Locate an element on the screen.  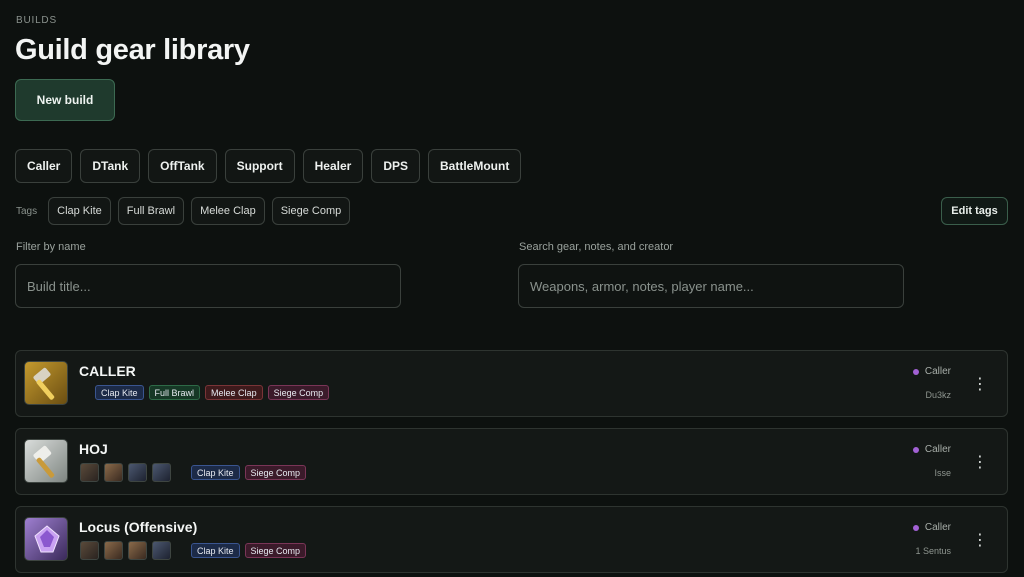
build-title: CALLER is located at coordinates (107, 371).